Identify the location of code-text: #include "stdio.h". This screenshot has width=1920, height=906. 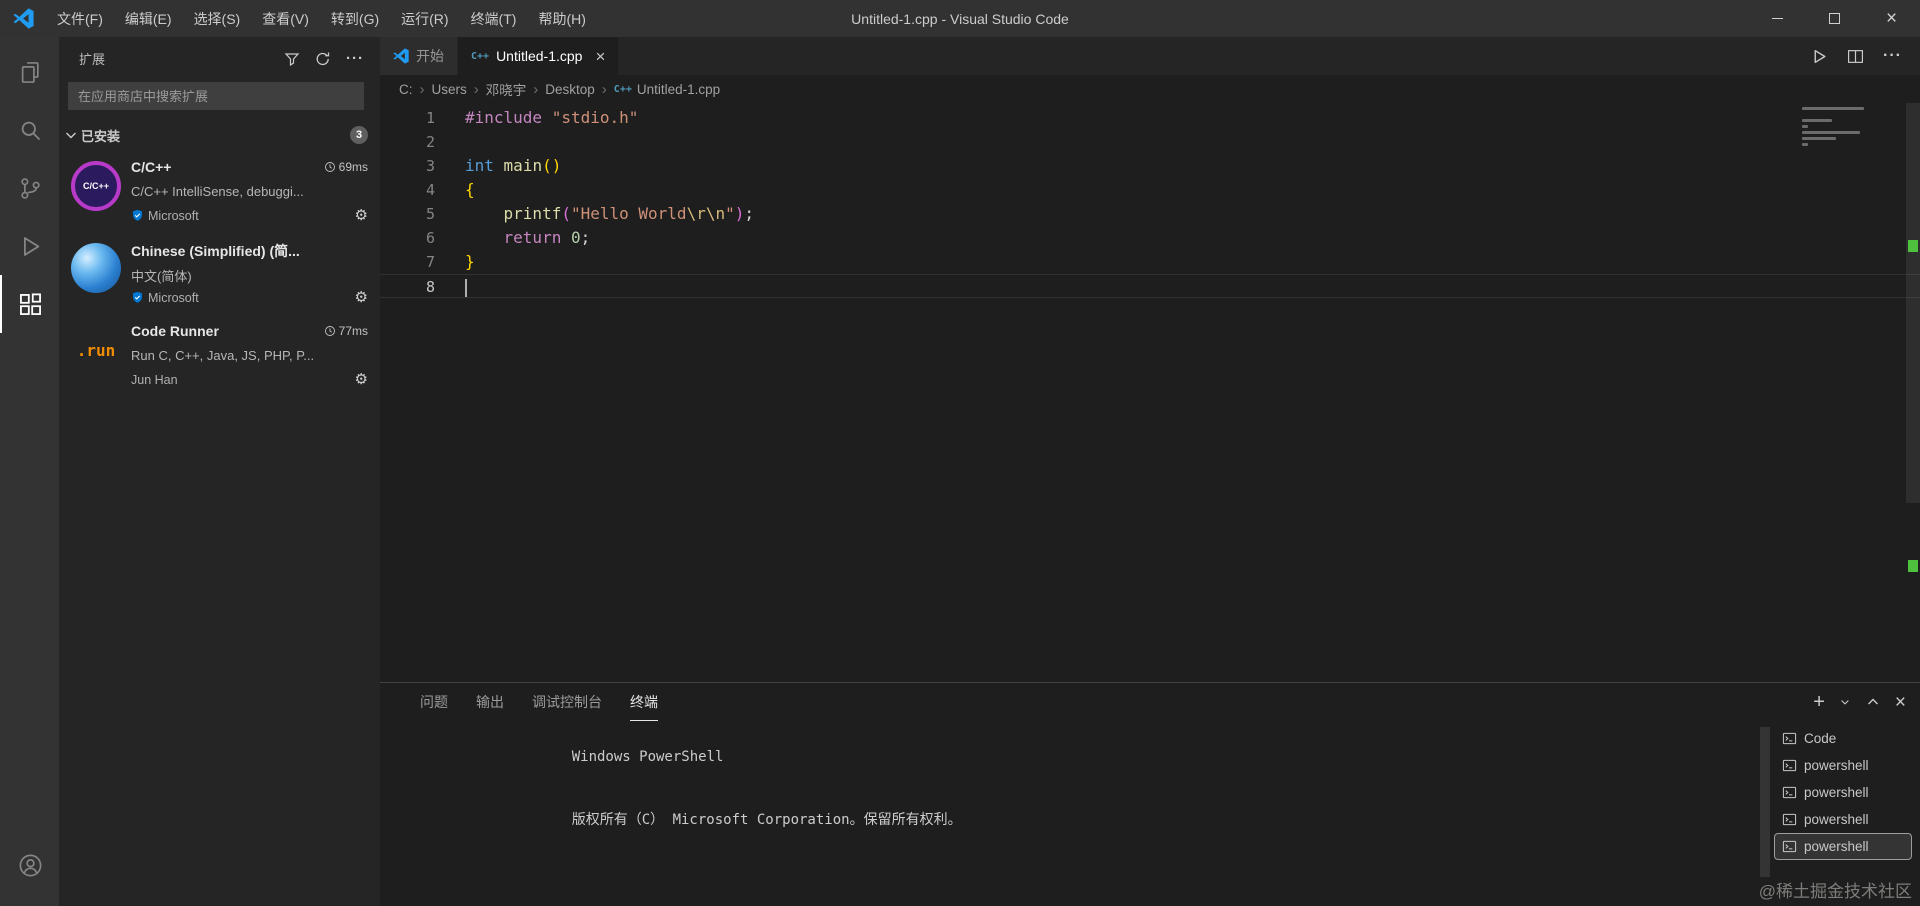
(552, 117).